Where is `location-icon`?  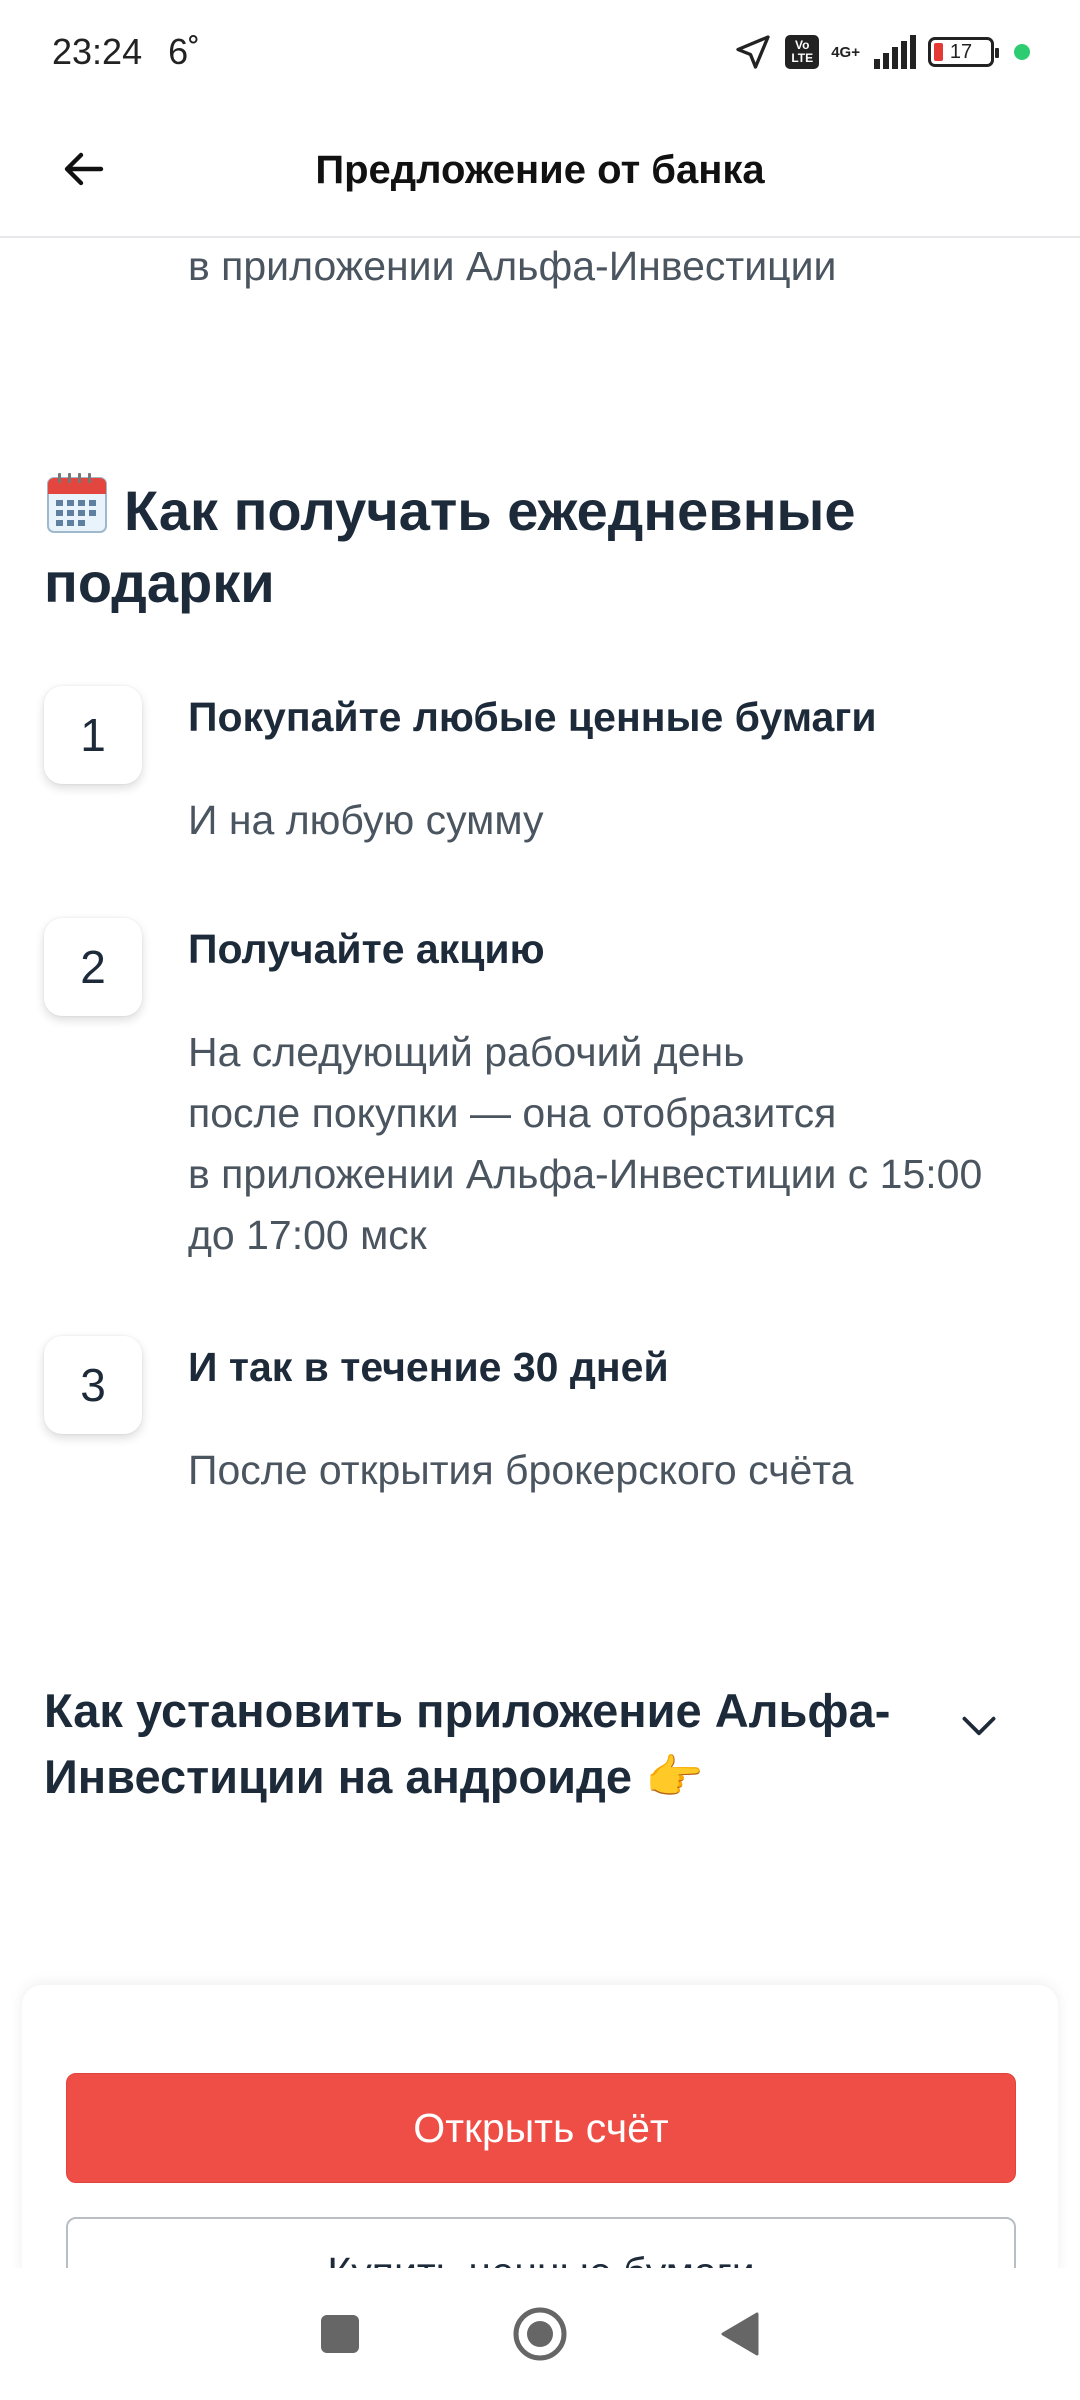
location-icon is located at coordinates (753, 52).